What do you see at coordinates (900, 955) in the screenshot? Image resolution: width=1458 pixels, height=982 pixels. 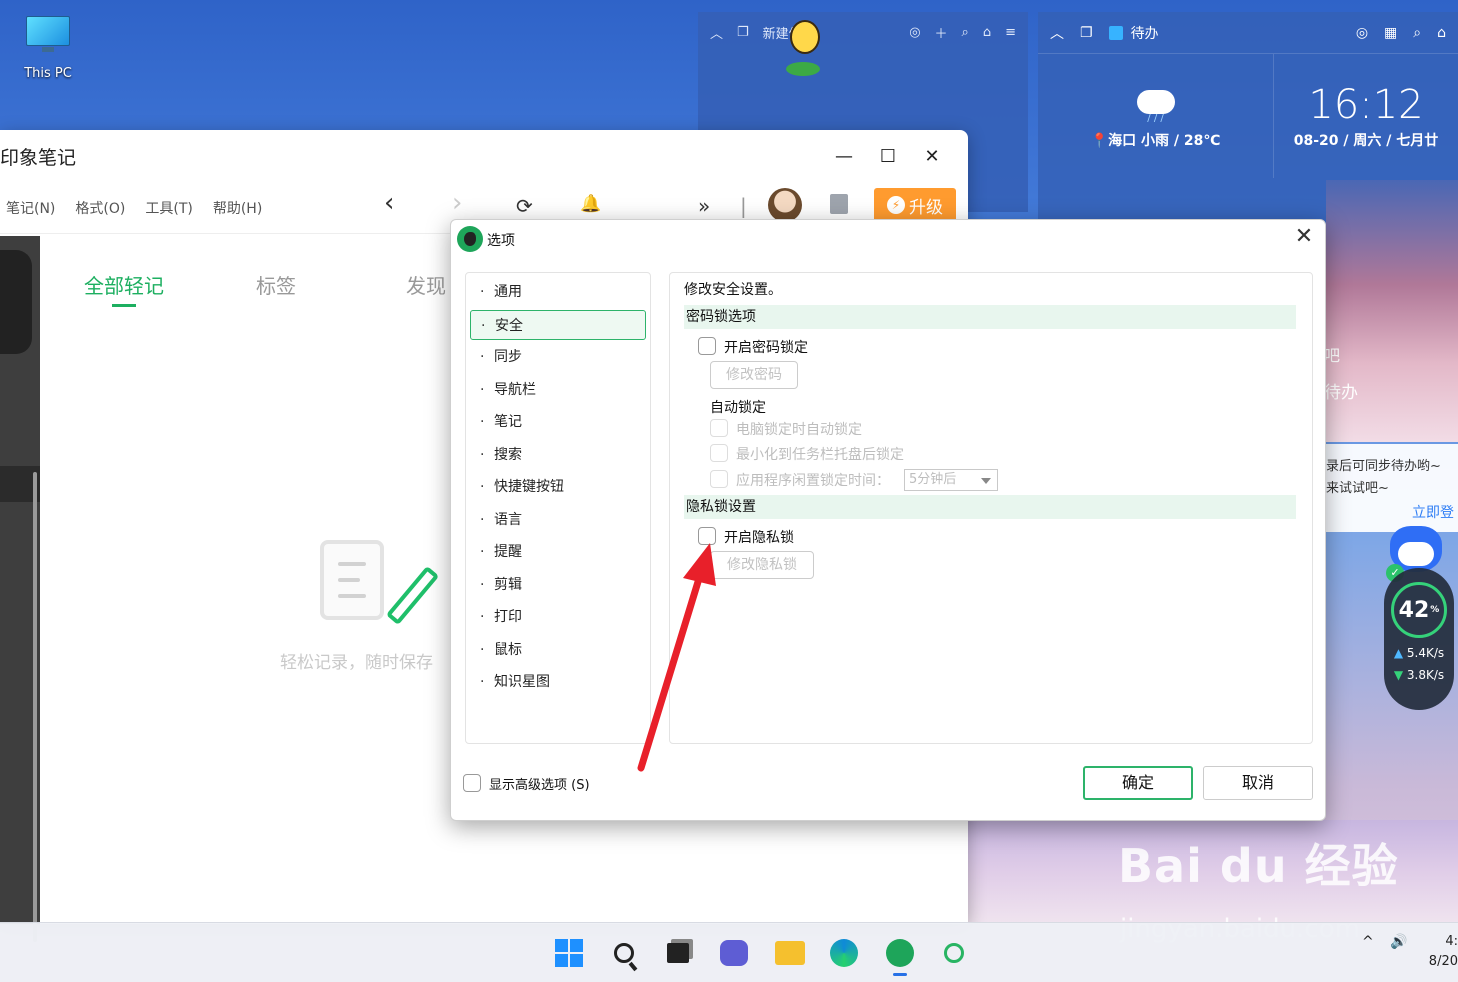 I see `evernote-icon` at bounding box center [900, 955].